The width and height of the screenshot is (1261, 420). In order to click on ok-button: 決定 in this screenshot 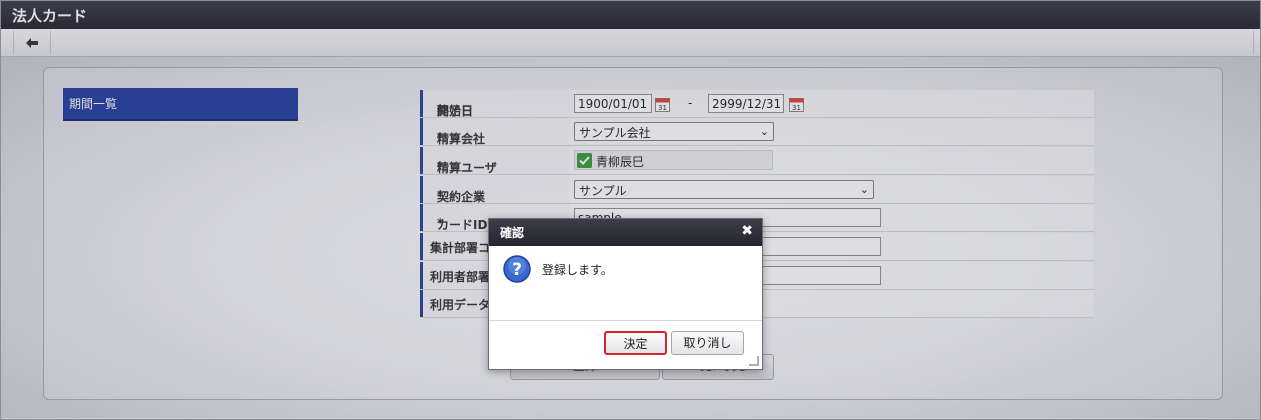, I will do `click(635, 343)`.